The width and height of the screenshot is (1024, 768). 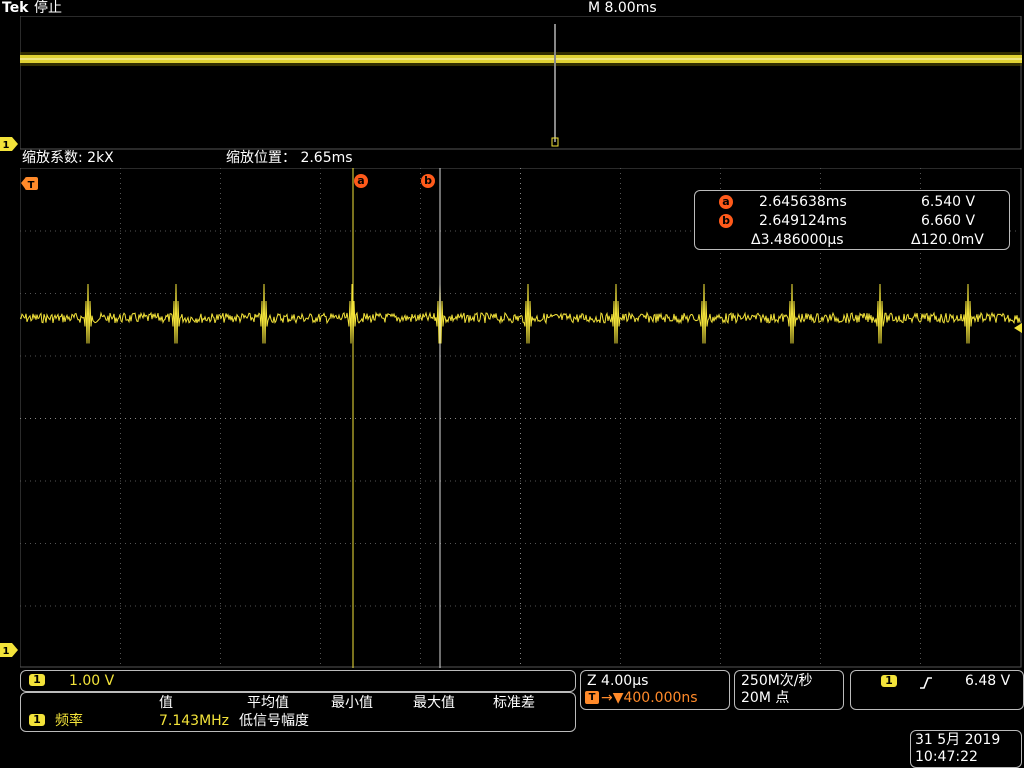 I want to click on zoom-cursor-b-badge: b, so click(x=428, y=181).